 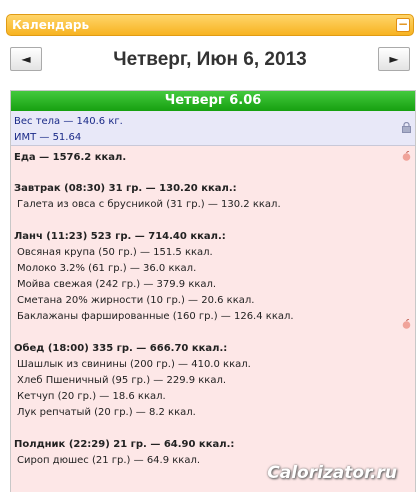 What do you see at coordinates (107, 268) in the screenshot?
I see `food-item: Молоко 3.2% (61 гр.) — 36.0 ккал.` at bounding box center [107, 268].